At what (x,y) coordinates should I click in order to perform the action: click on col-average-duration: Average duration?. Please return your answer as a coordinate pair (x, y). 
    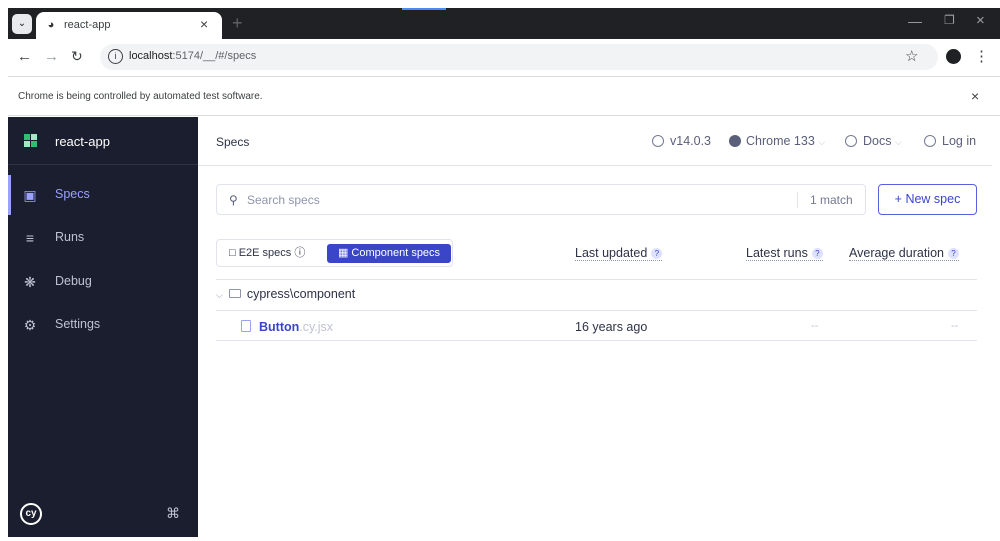
    Looking at the image, I should click on (904, 253).